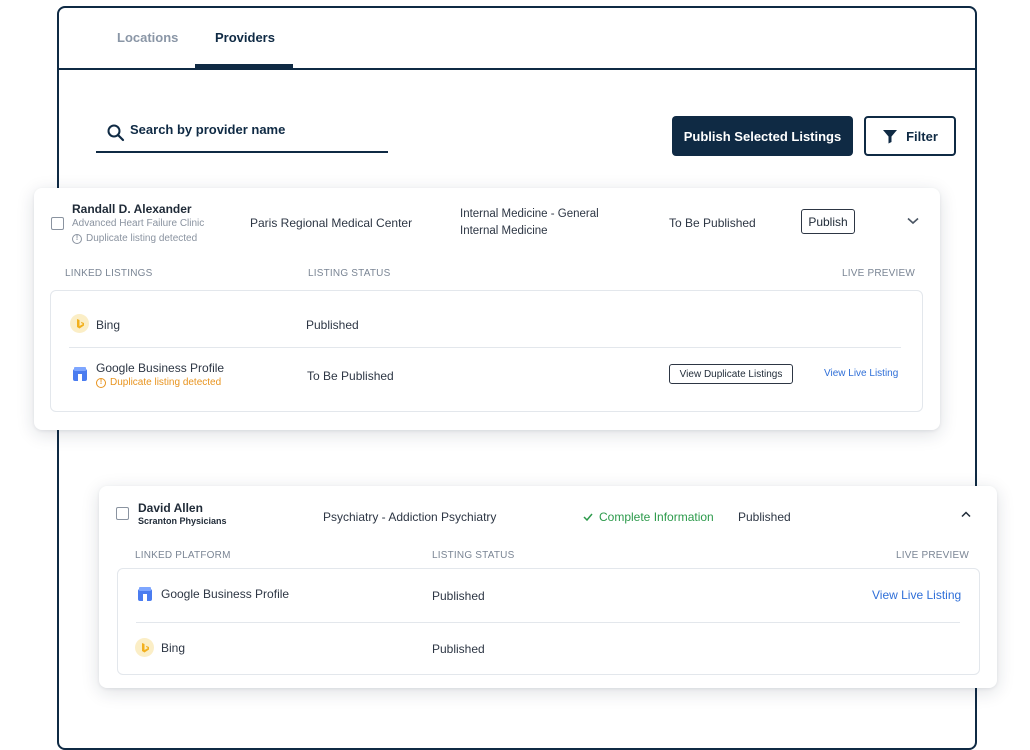 Image resolution: width=1030 pixels, height=750 pixels. I want to click on publish-button: Publish, so click(828, 221).